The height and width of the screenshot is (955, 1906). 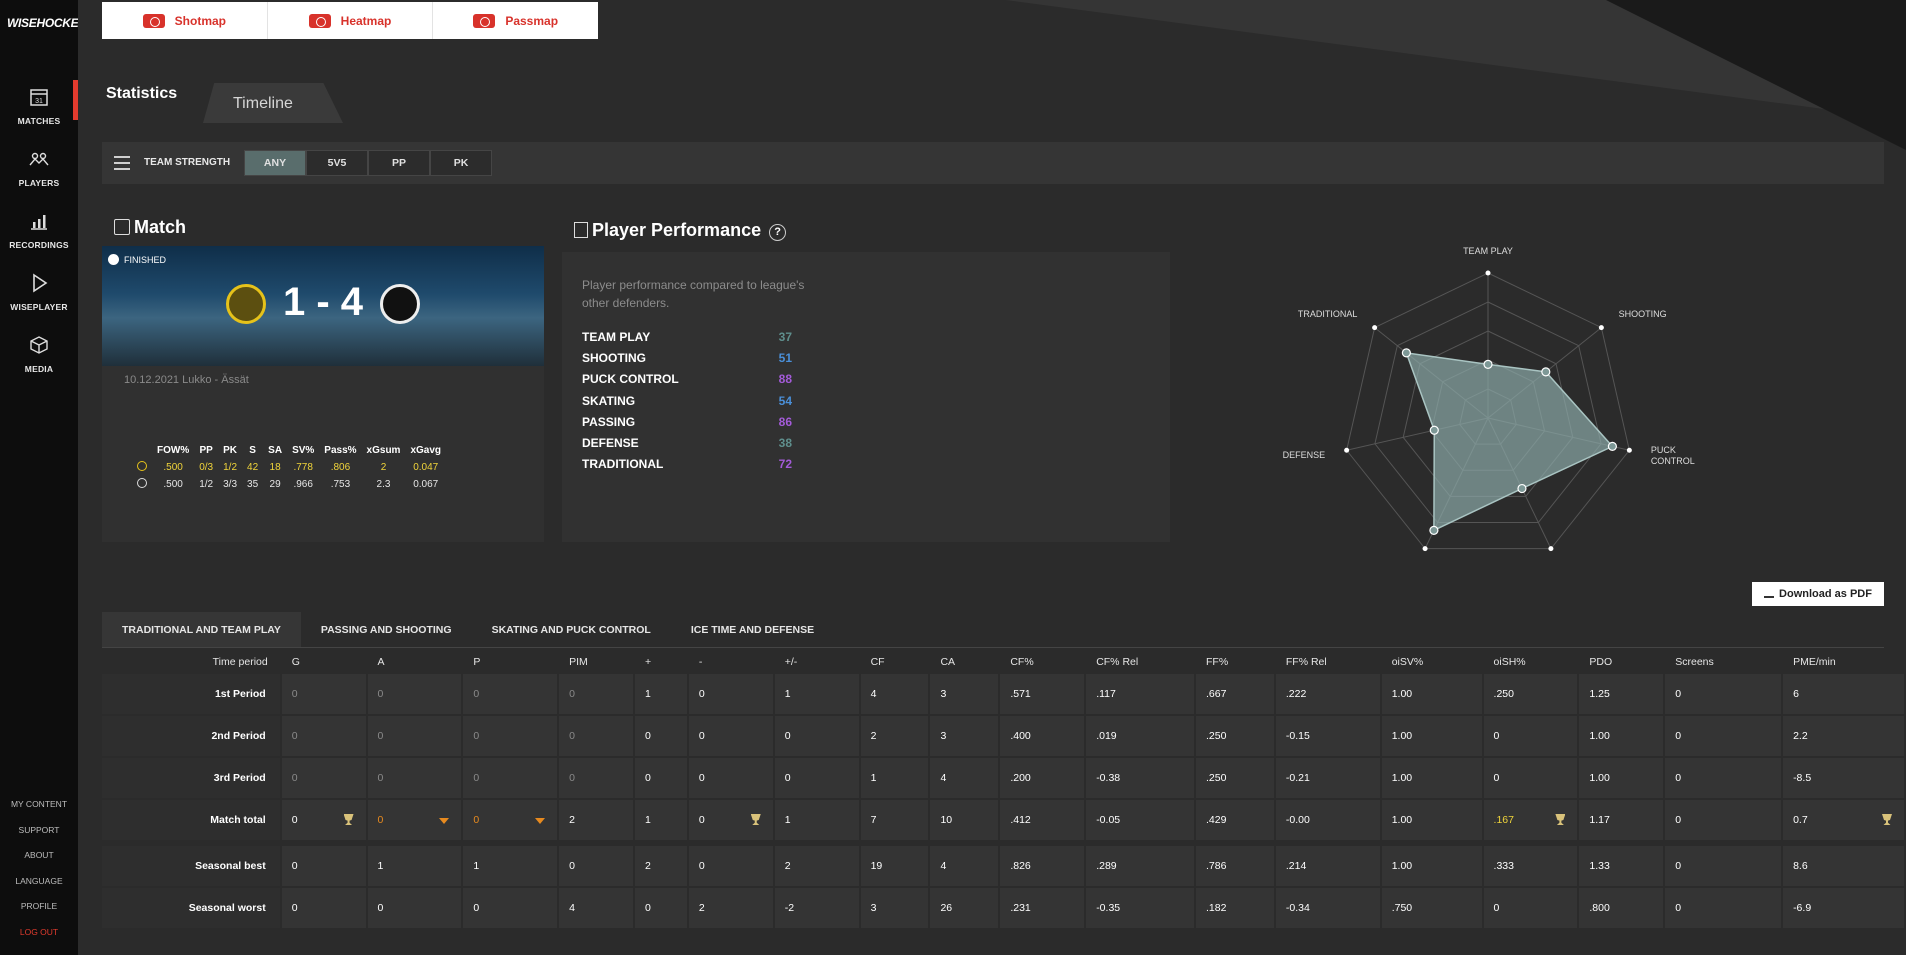 I want to click on column-header: oiSH%, so click(x=1532, y=662).